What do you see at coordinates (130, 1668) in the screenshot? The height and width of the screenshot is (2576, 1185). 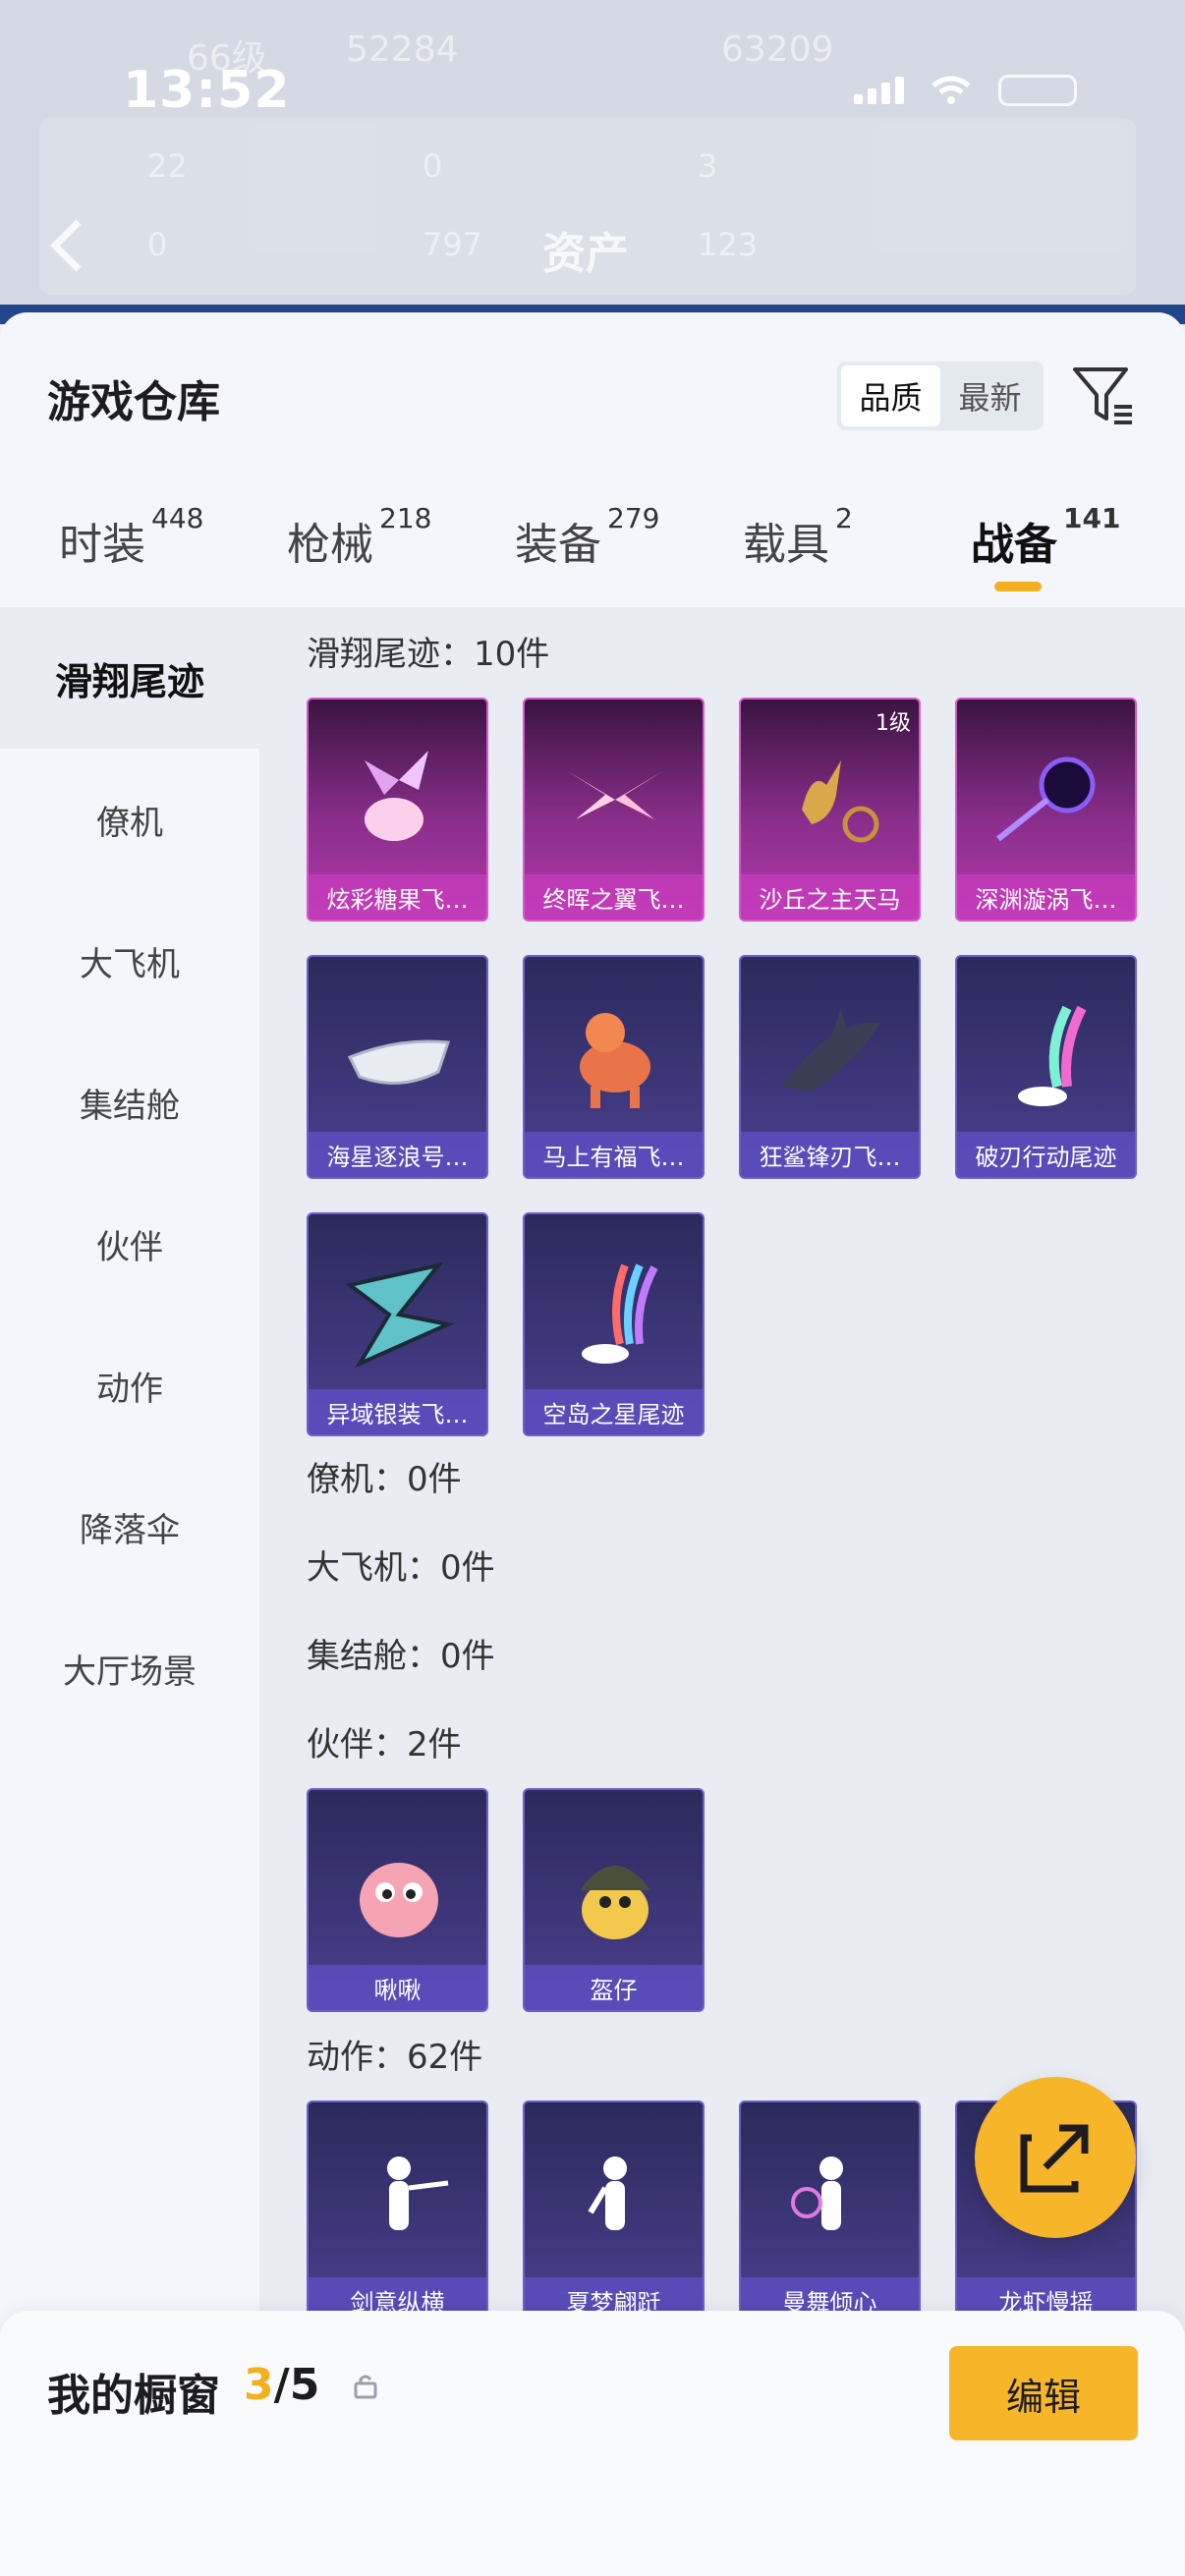 I see `sidebar-item-lobby-scene: 大厅场景` at bounding box center [130, 1668].